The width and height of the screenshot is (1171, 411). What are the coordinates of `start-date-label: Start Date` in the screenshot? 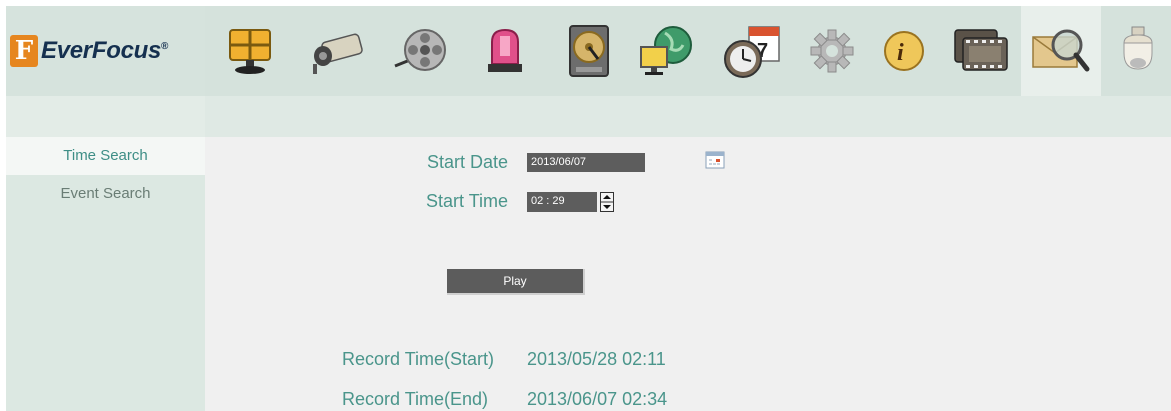 It's located at (468, 162).